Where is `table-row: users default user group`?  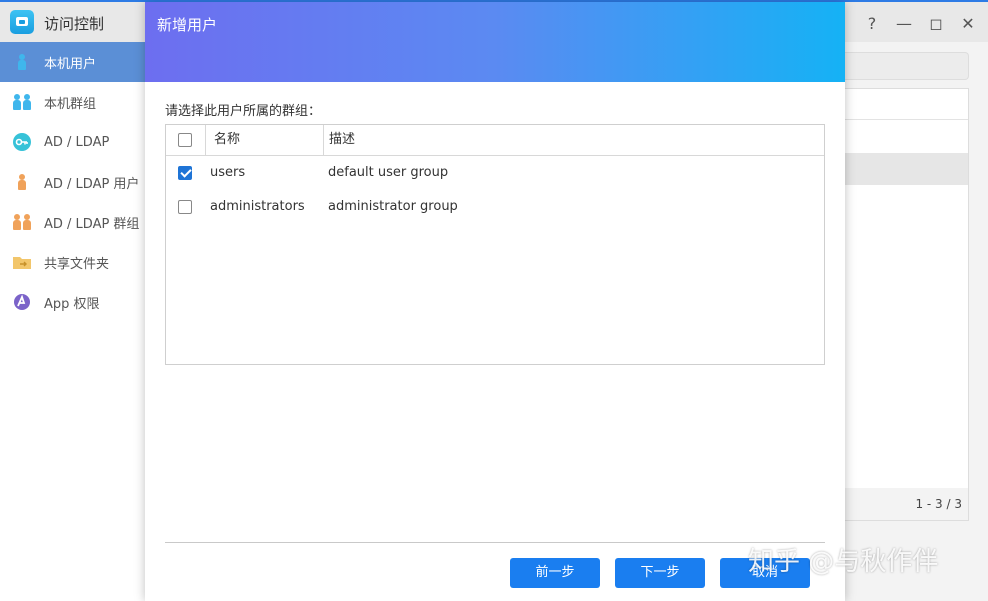
table-row: users default user group is located at coordinates (495, 173).